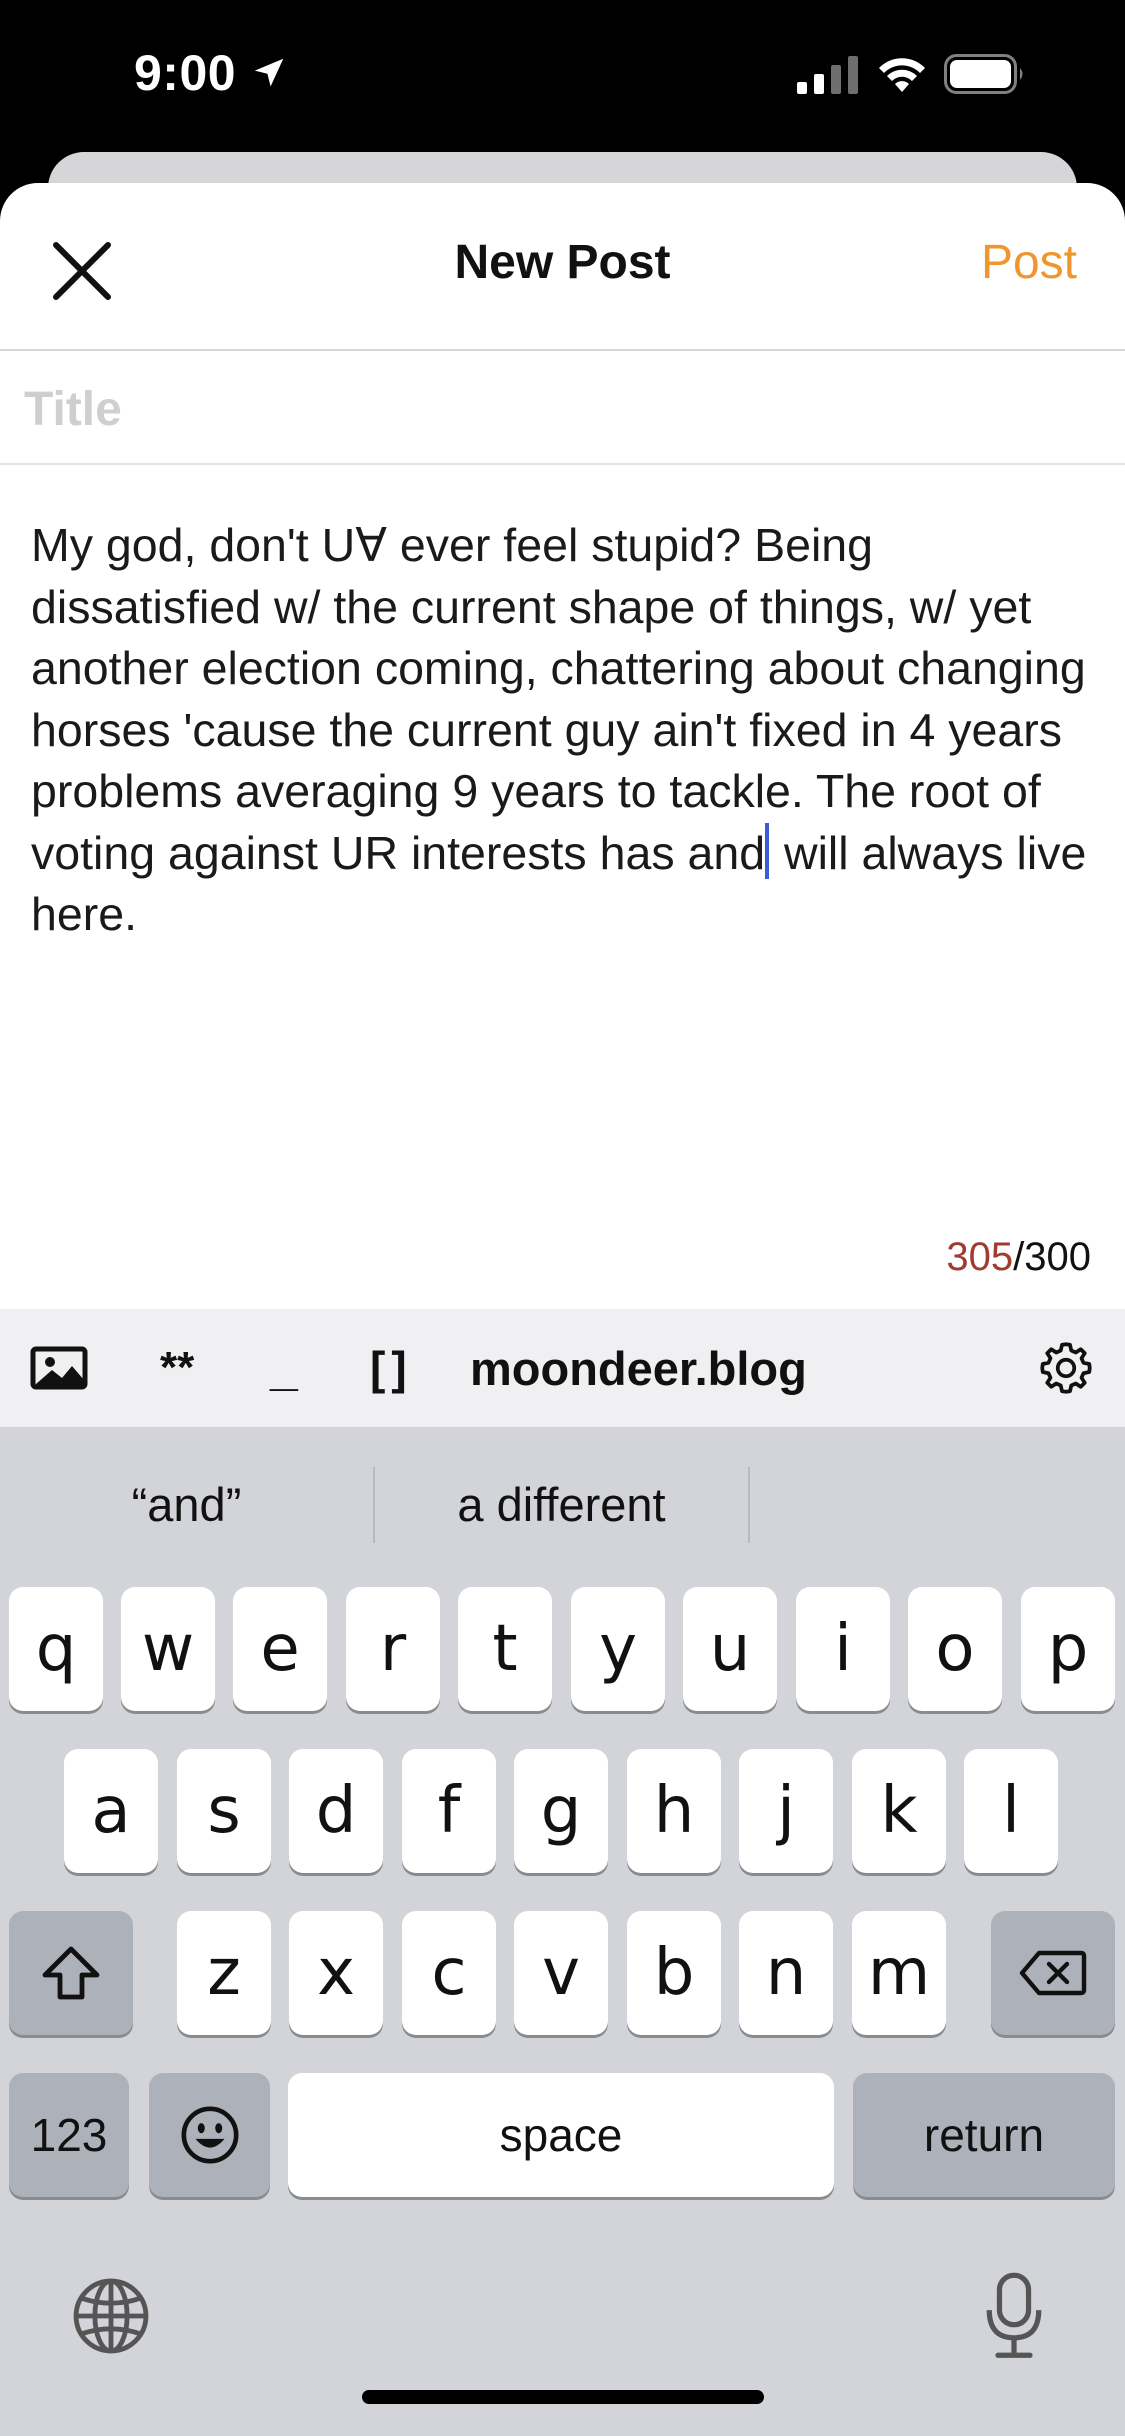 The width and height of the screenshot is (1125, 2436). Describe the element at coordinates (562, 75) in the screenshot. I see `status-bar: 9:00` at that location.